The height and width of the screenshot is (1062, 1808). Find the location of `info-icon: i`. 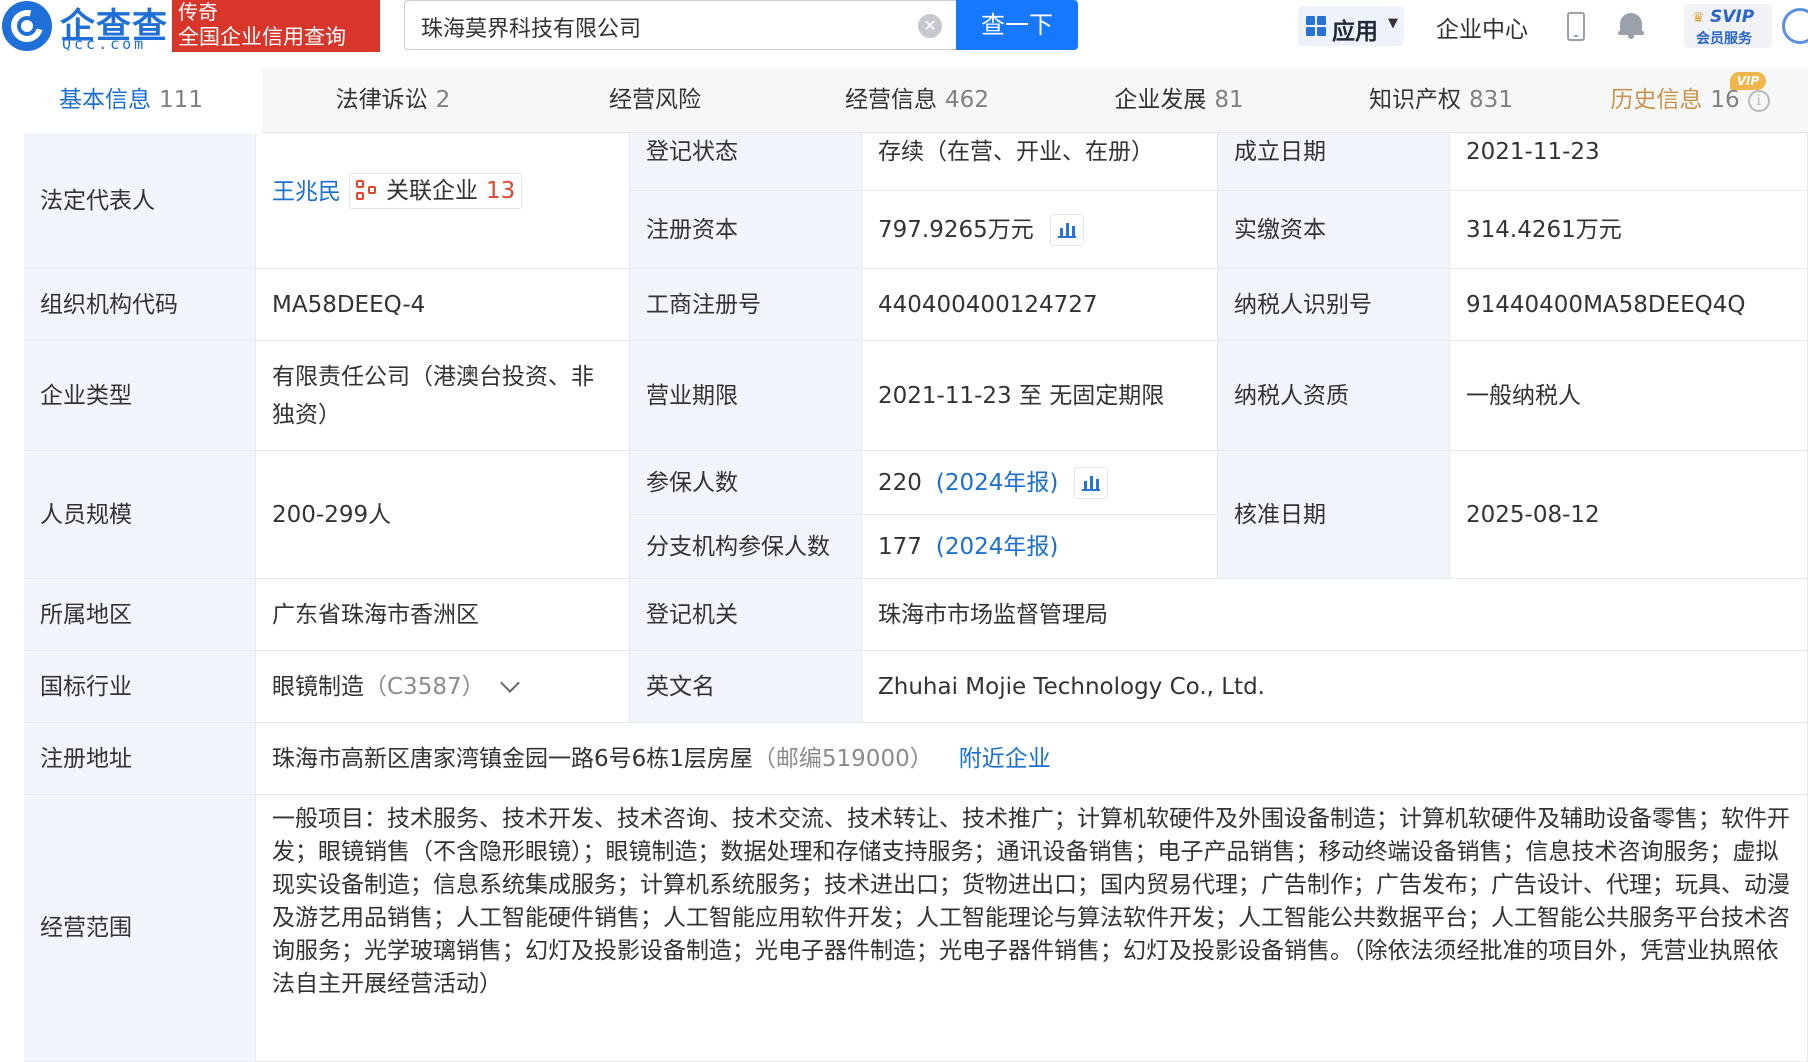

info-icon: i is located at coordinates (1758, 100).